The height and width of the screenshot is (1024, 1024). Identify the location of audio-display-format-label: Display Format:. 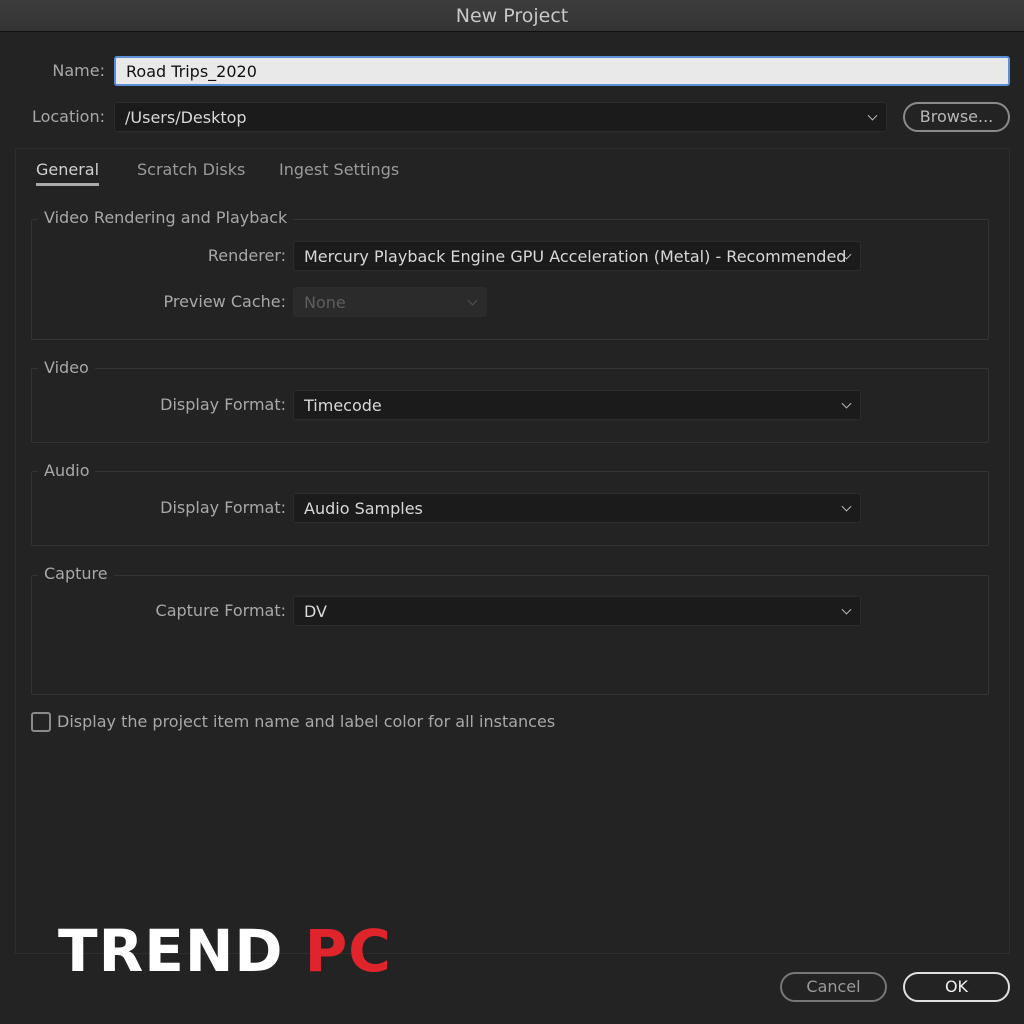
(223, 507).